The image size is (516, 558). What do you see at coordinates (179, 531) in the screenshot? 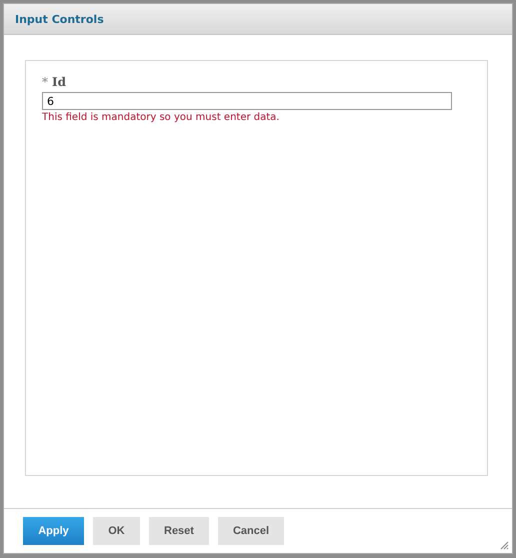
I see `dialog-button: Reset` at bounding box center [179, 531].